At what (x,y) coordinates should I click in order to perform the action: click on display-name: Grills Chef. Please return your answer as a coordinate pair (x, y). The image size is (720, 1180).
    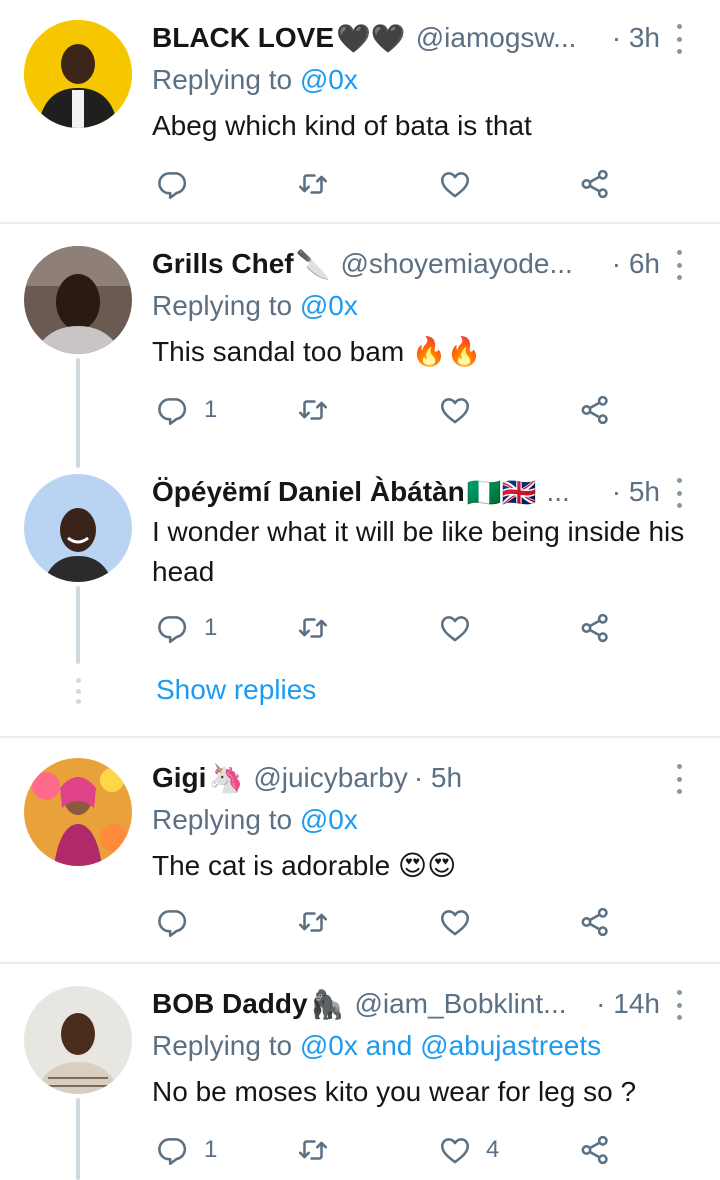
    Looking at the image, I should click on (223, 264).